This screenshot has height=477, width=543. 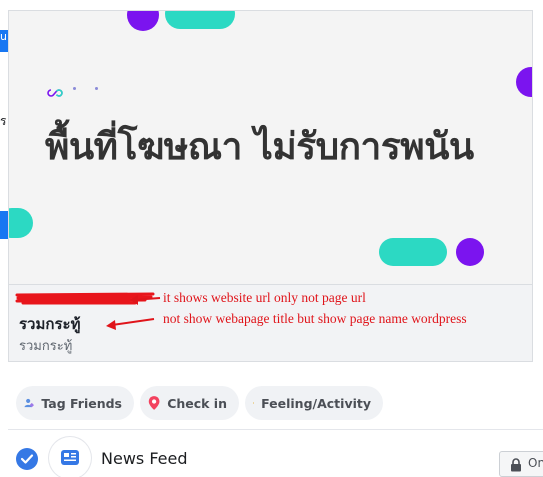 I want to click on lock-icon, so click(x=516, y=465).